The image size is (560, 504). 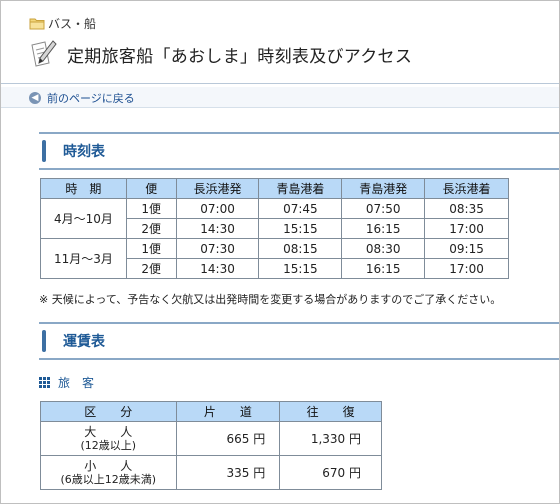 I want to click on fare-category-age: (12歳以上), so click(x=108, y=445).